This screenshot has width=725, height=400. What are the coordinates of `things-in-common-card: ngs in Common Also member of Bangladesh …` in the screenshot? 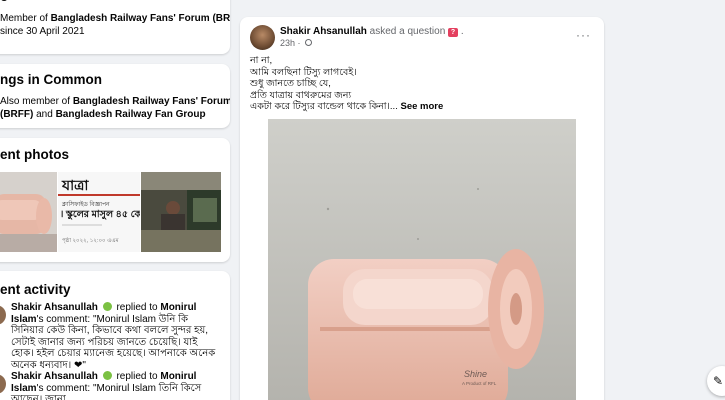 It's located at (115, 96).